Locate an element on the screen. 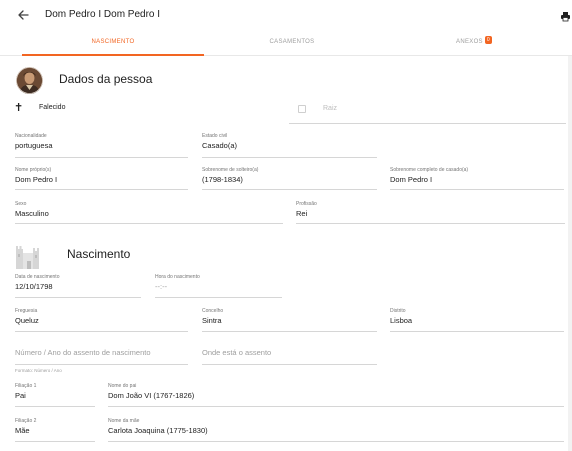  deceased-label: Falecido is located at coordinates (52, 107).